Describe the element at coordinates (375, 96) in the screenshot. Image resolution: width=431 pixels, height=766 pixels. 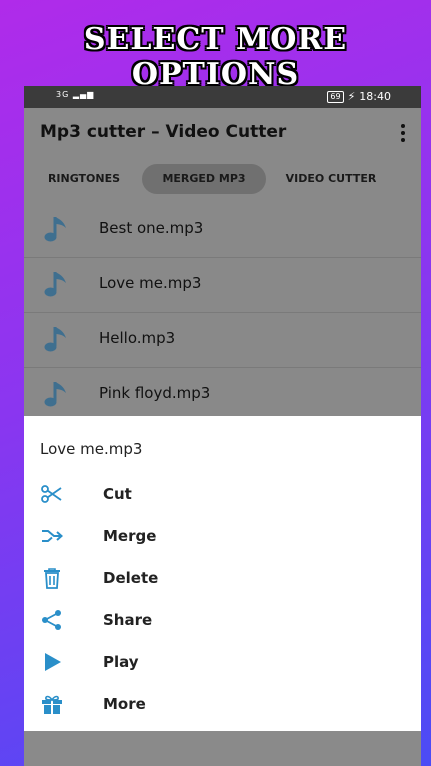
I see `clock: 18:40` at that location.